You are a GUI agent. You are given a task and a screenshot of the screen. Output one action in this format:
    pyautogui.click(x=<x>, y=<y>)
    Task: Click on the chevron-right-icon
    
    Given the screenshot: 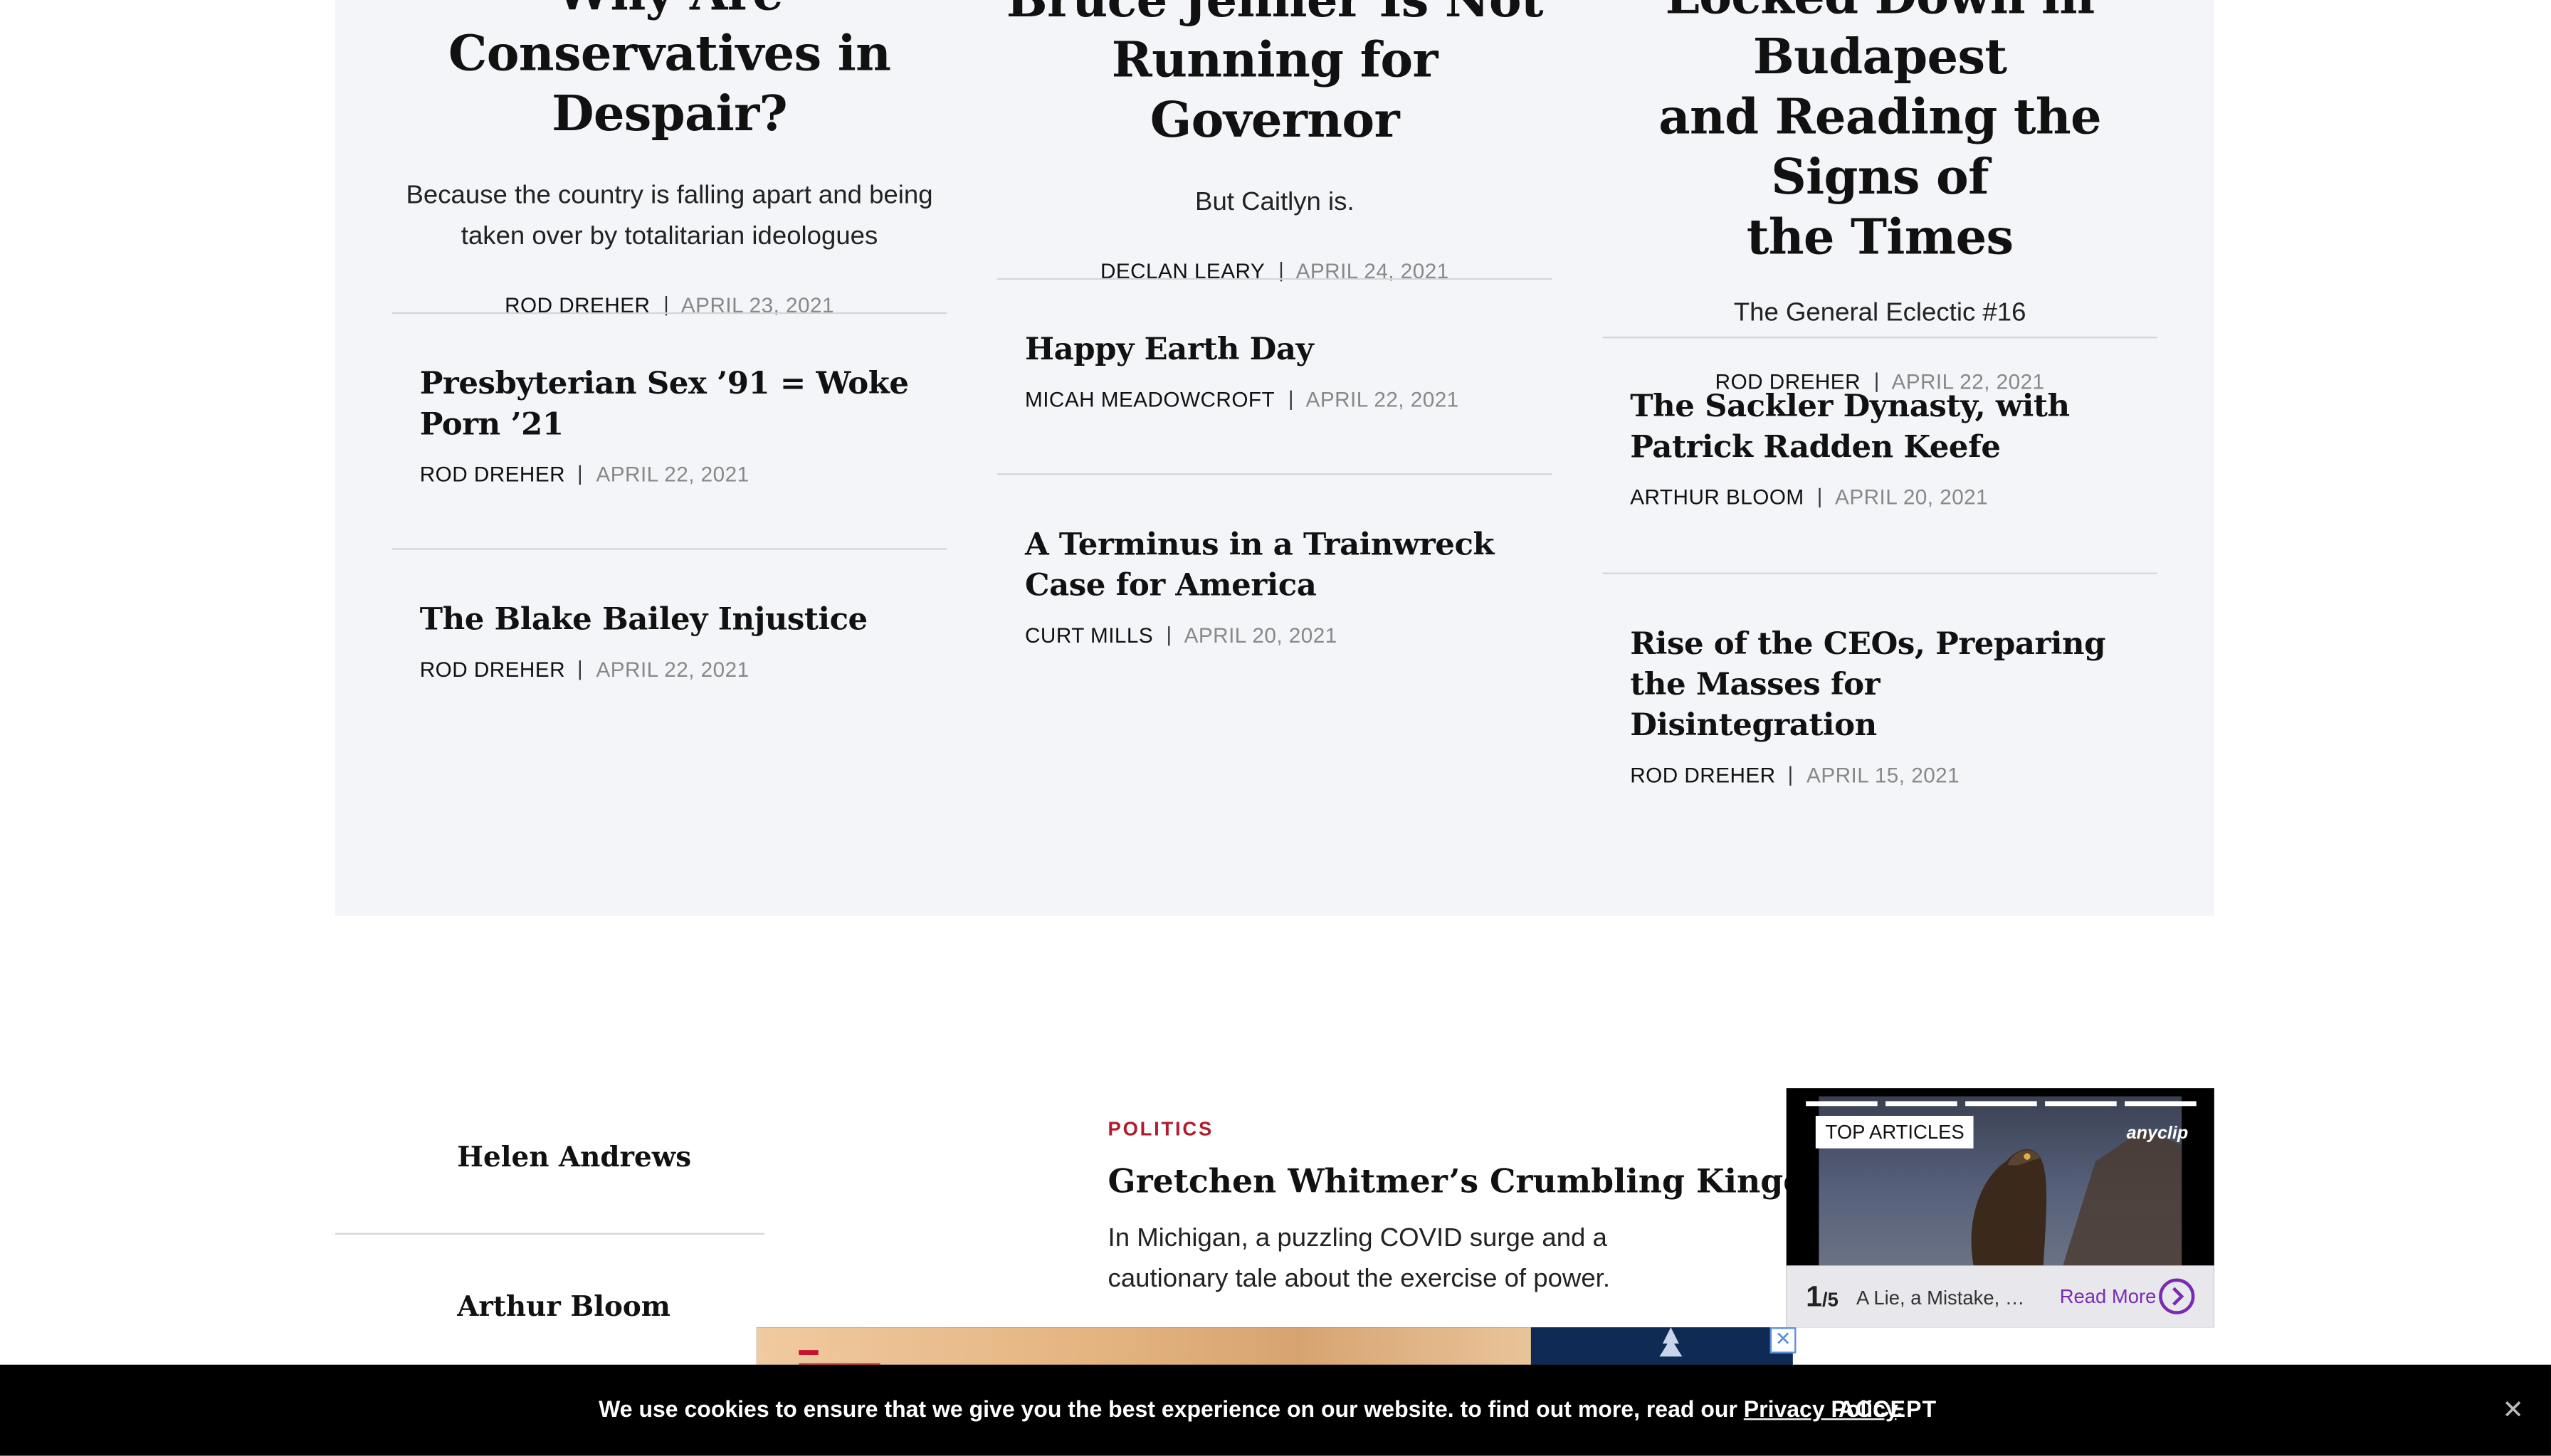 What is the action you would take?
    pyautogui.click(x=2177, y=1296)
    